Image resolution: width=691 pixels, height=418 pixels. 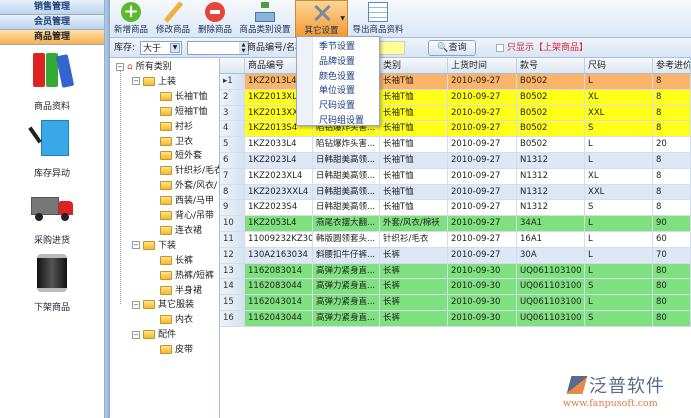 What do you see at coordinates (337, 91) in the screenshot?
I see `menu-item: 单位设置` at bounding box center [337, 91].